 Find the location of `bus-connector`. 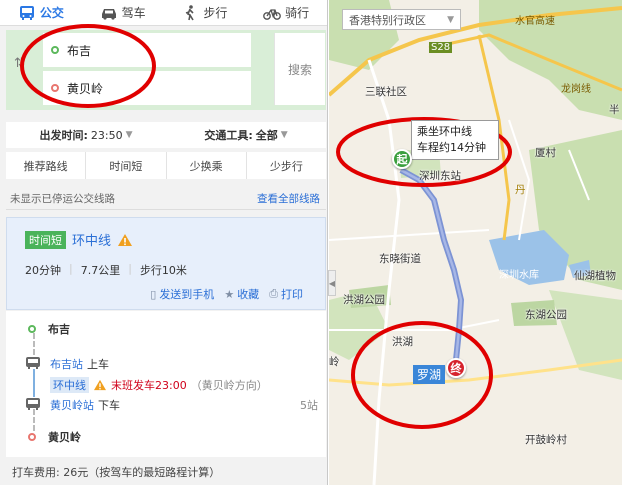

bus-connector is located at coordinates (34, 383).